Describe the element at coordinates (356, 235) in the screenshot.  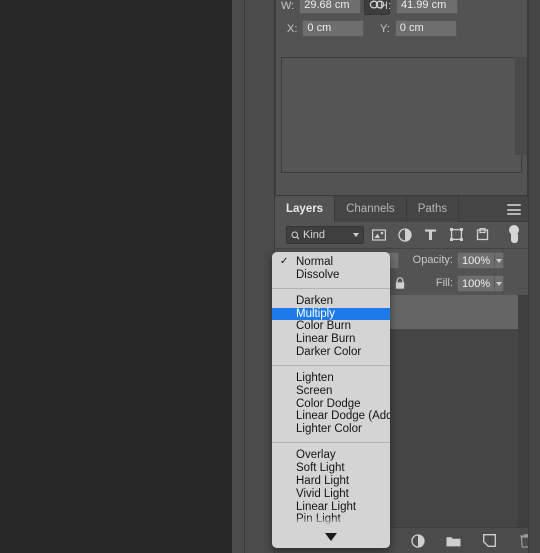
I see `chevron-down-icon` at that location.